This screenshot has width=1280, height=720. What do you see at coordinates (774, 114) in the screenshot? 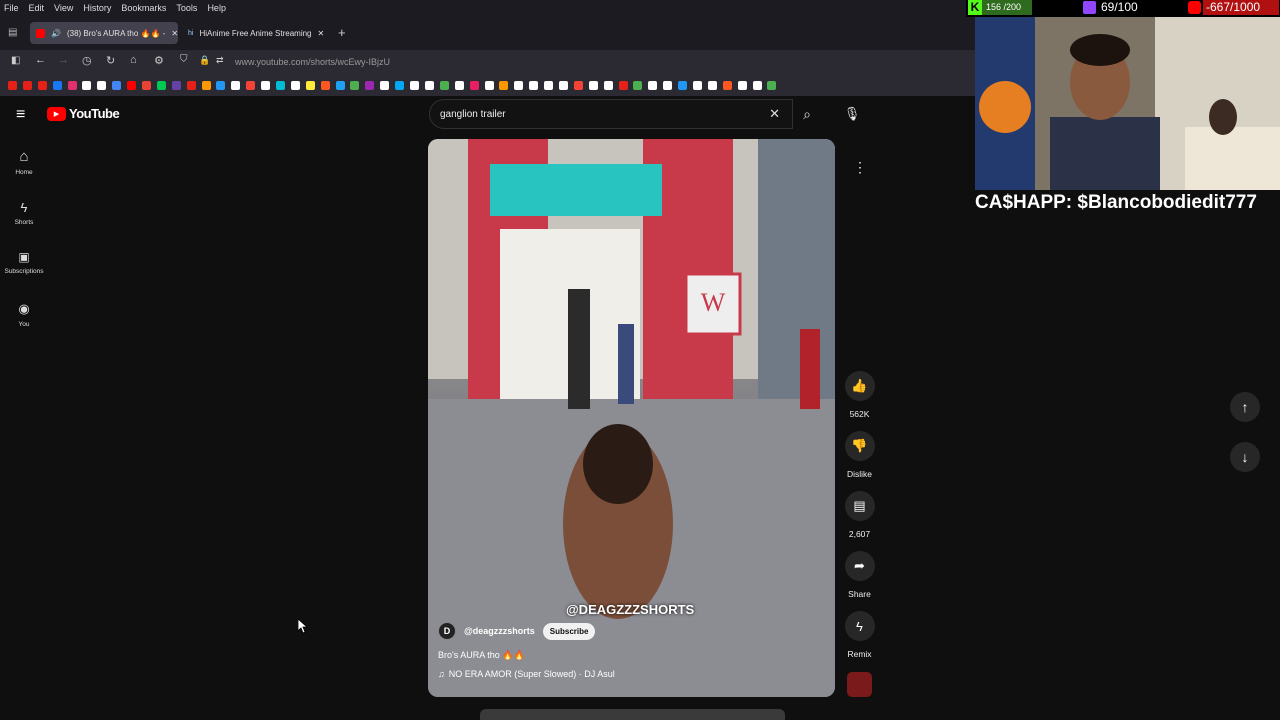
I see `clear-search-icon: ✕` at bounding box center [774, 114].